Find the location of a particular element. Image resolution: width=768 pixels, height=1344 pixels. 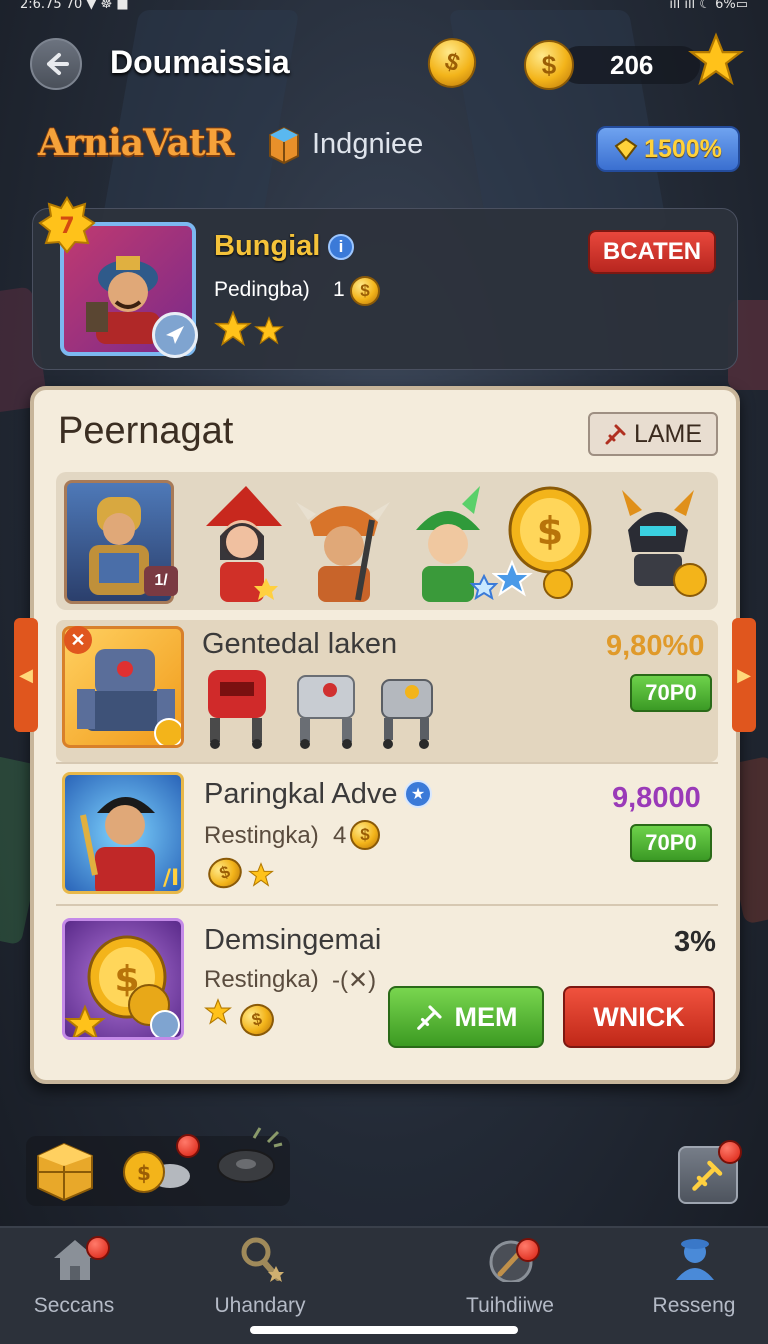

nav-item-resseng: Resseng is located at coordinates (694, 1276).